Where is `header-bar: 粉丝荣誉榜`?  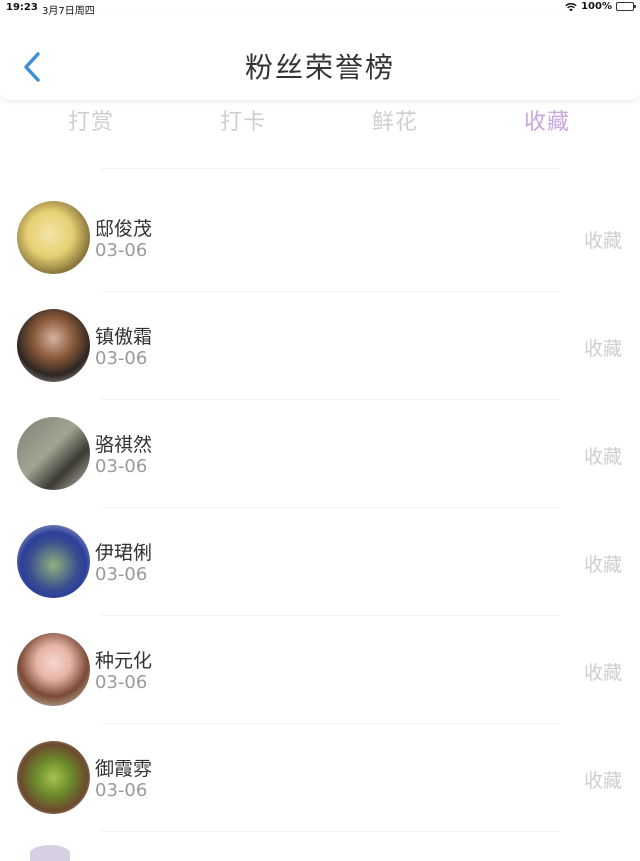
header-bar: 粉丝荣誉榜 is located at coordinates (320, 58).